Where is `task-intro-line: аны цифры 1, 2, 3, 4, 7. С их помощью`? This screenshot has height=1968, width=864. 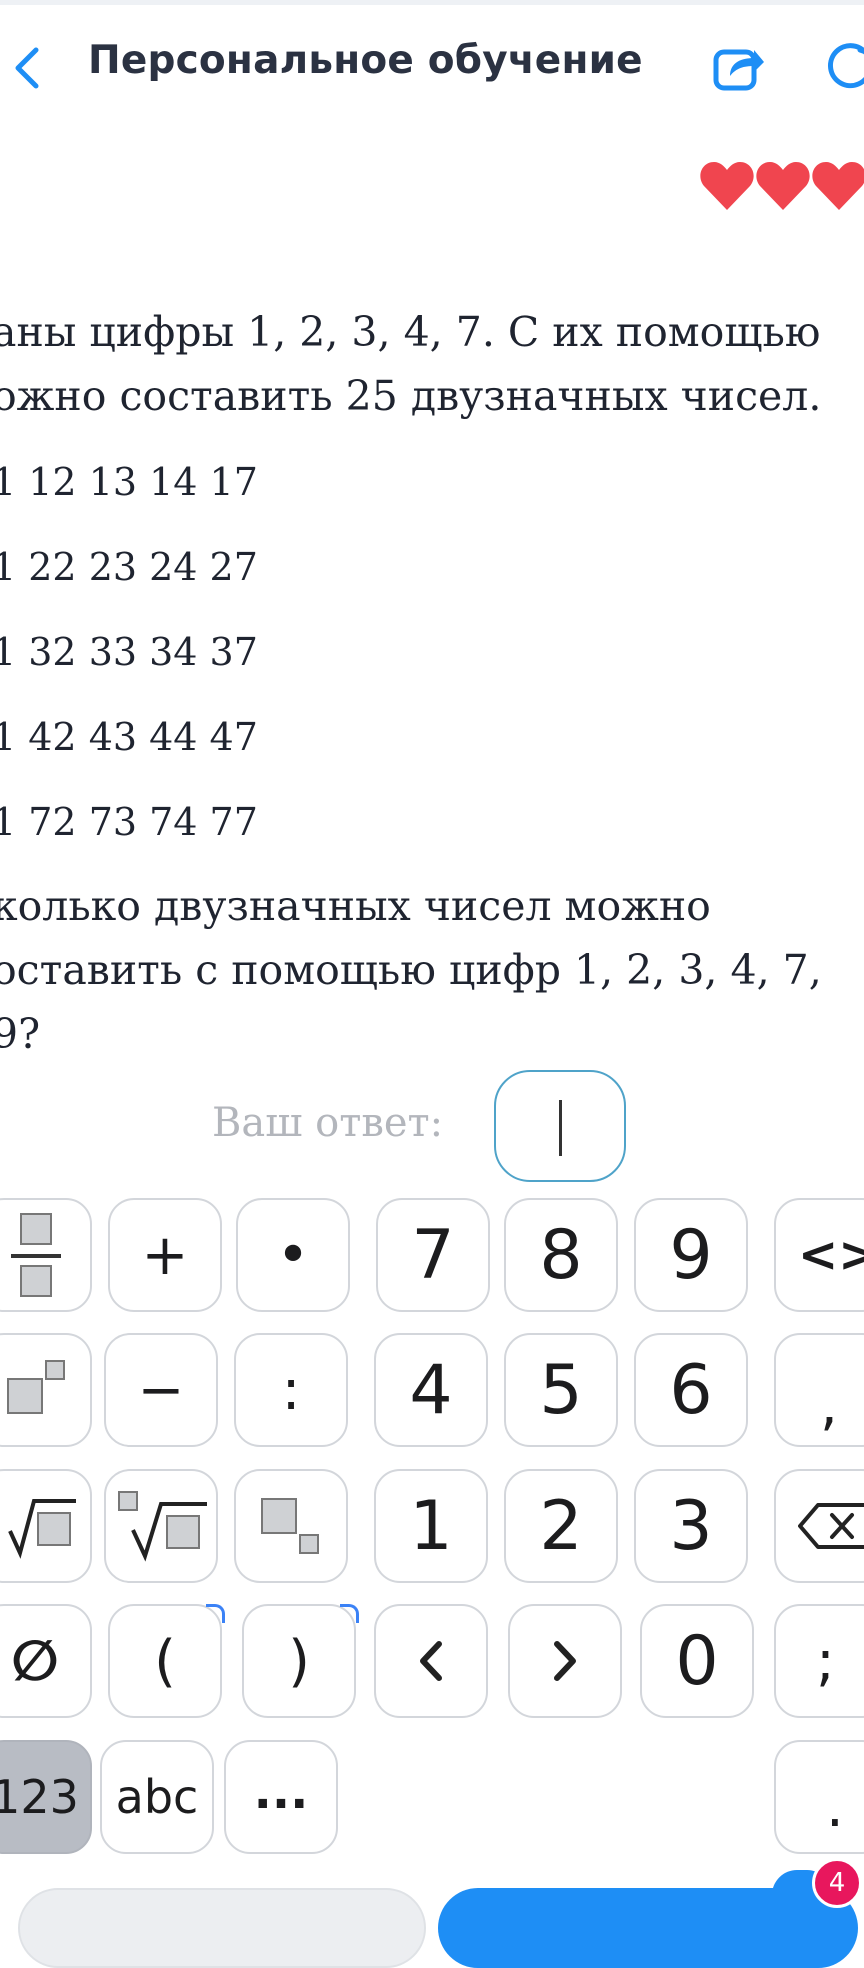
task-intro-line: аны цифры 1, 2, 3, 4, 7. С их помощью is located at coordinates (410, 332).